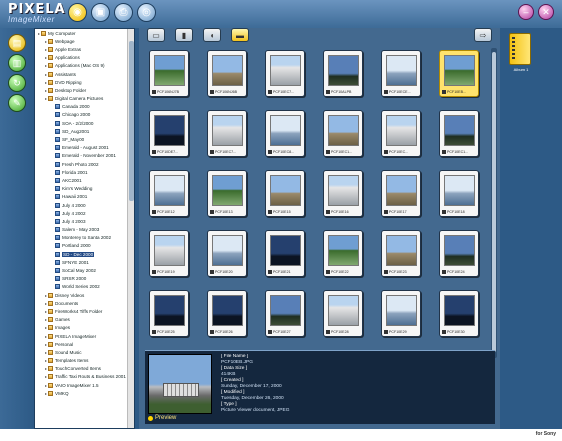 Image resolution: width=562 pixels, height=441 pixels. What do you see at coordinates (84, 295) in the screenshot?
I see `tree-item: ▸ Disney Videos` at bounding box center [84, 295].